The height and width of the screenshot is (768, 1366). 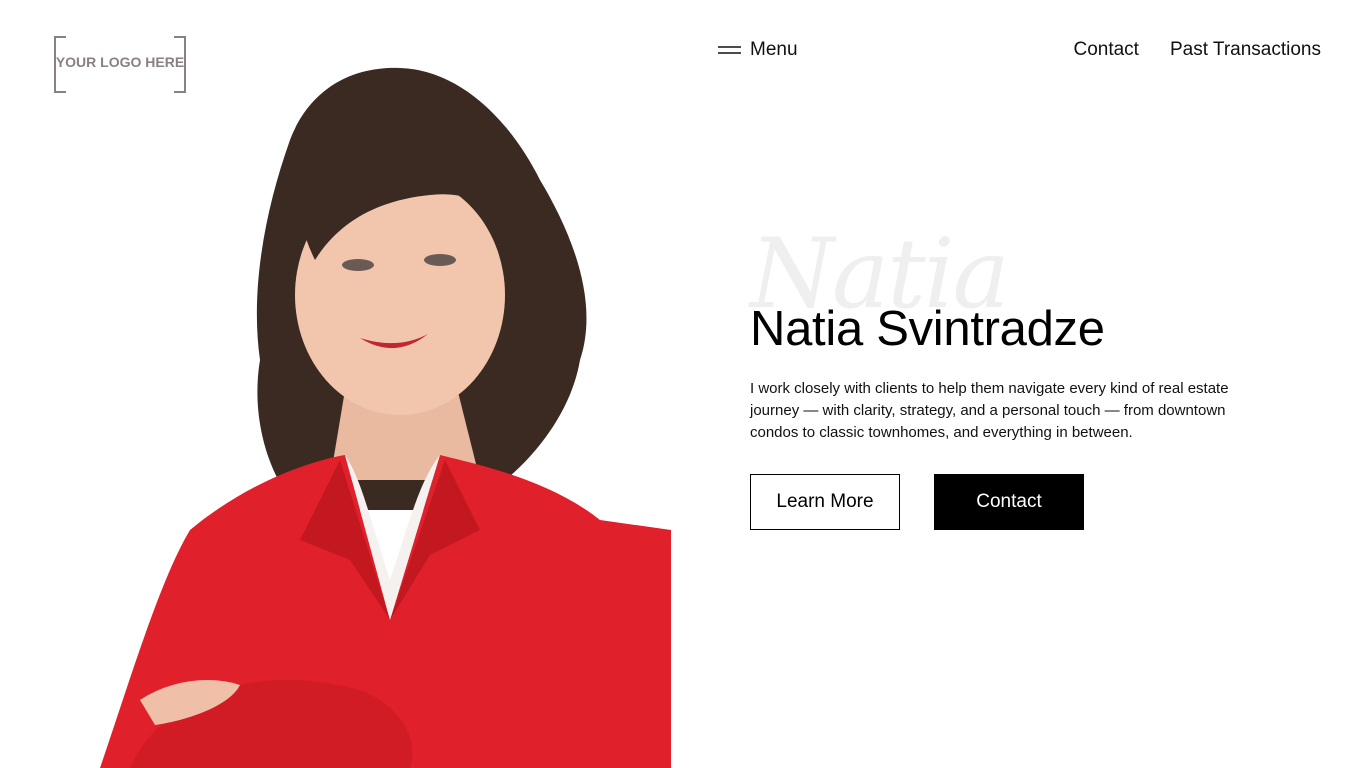 I want to click on hero-title: Natia Svintradze, so click(x=927, y=329).